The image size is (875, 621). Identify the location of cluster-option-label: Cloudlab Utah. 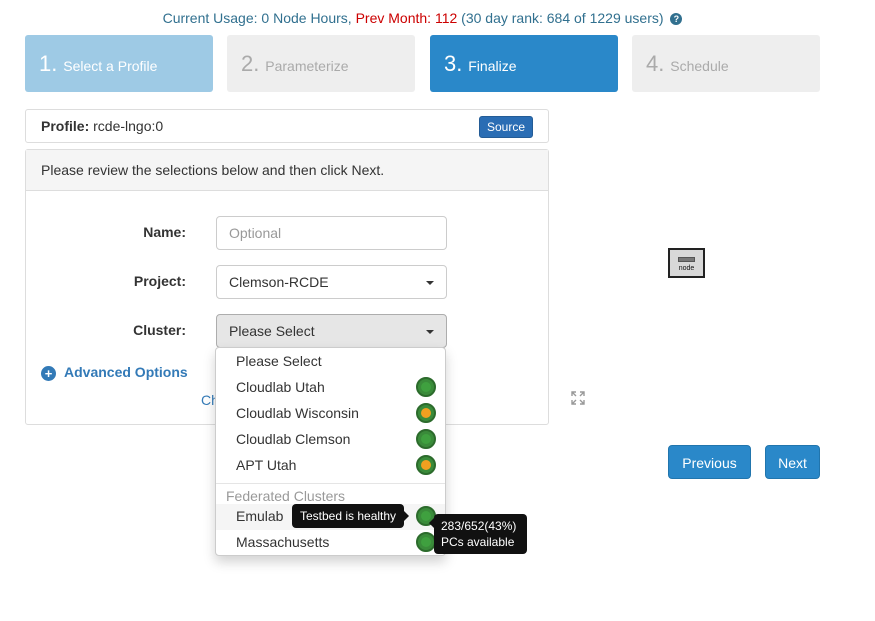
(280, 387).